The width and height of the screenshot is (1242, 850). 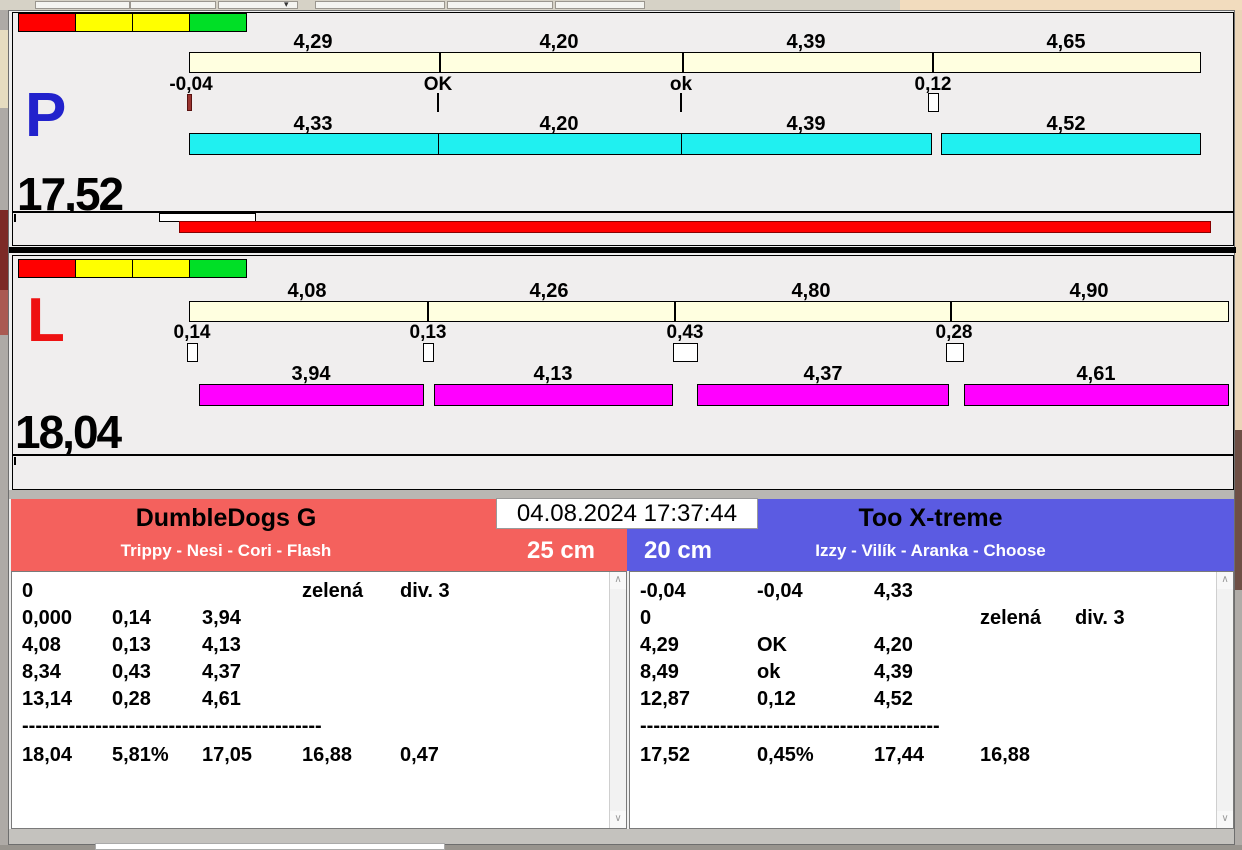 What do you see at coordinates (553, 374) in the screenshot?
I see `l-run-seg-label-2: 4,13` at bounding box center [553, 374].